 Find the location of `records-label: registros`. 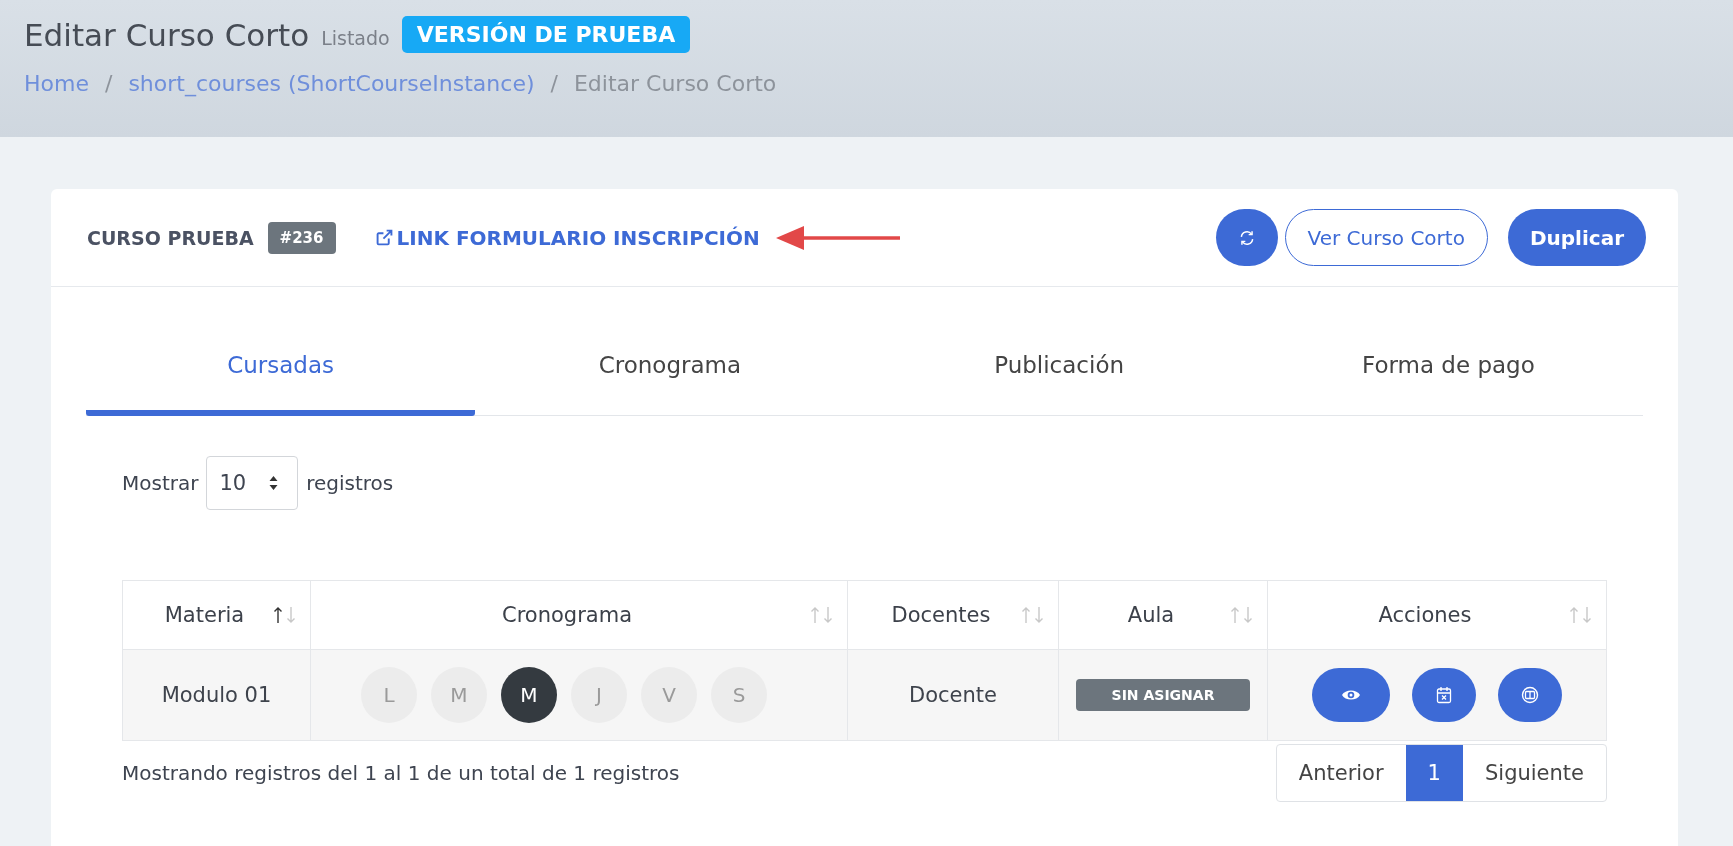

records-label: registros is located at coordinates (350, 483).